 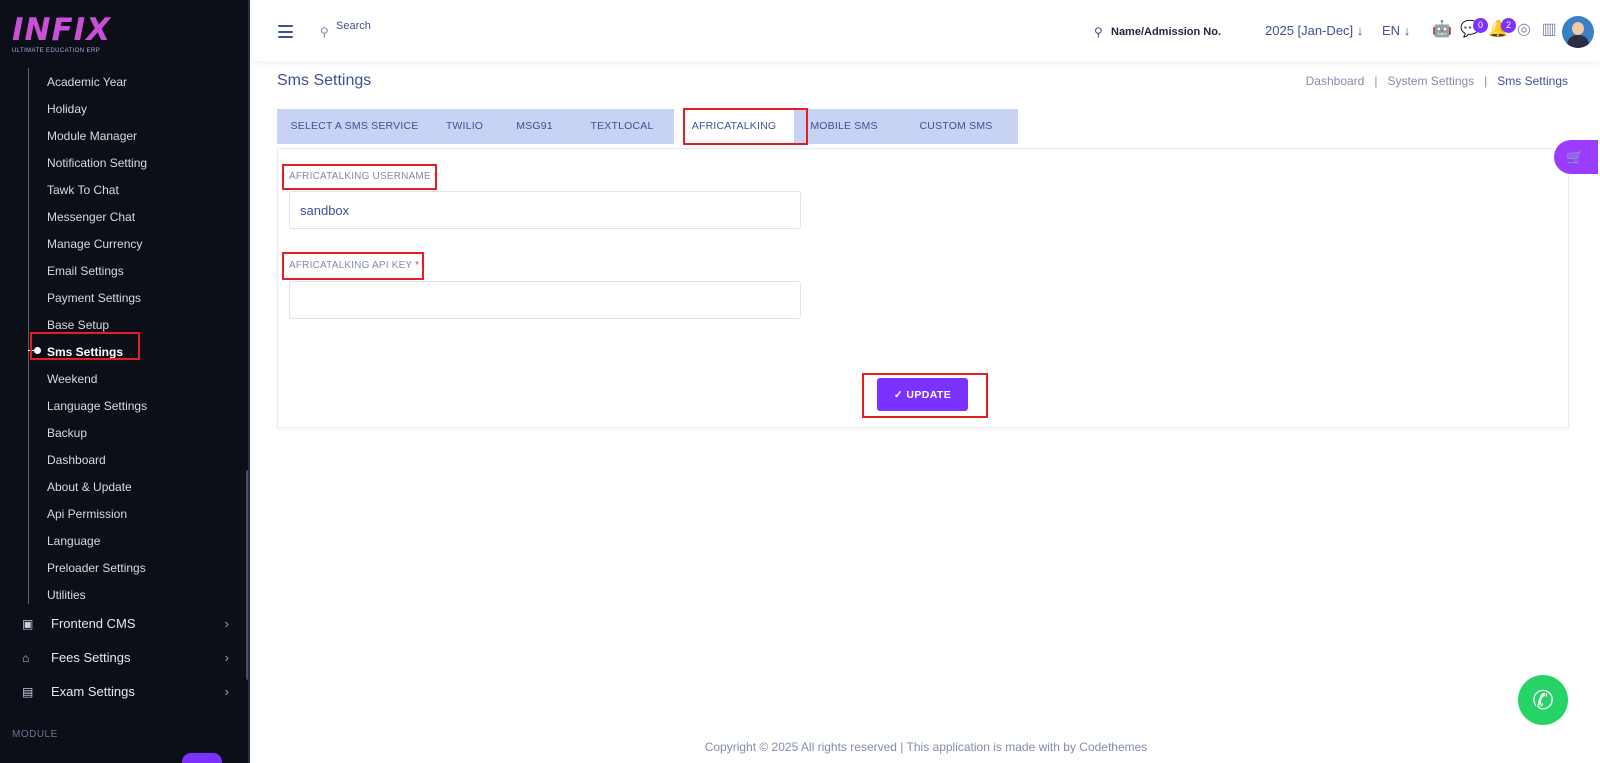 What do you see at coordinates (1524, 30) in the screenshot?
I see `globe-icon: ◎` at bounding box center [1524, 30].